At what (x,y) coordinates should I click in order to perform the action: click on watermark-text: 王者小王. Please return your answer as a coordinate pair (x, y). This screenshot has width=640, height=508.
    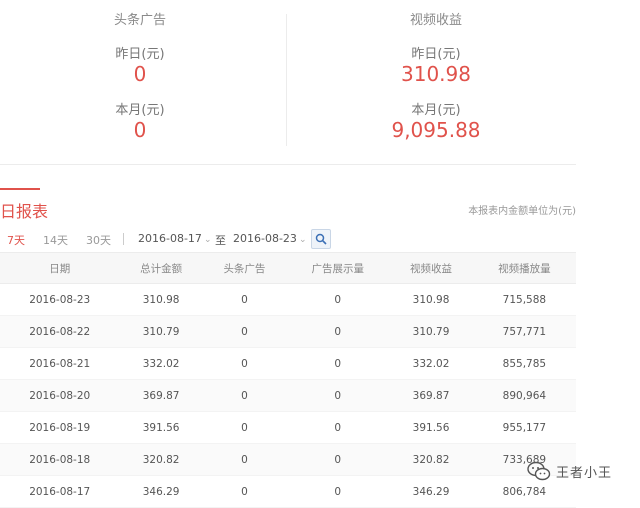
    Looking at the image, I should click on (584, 473).